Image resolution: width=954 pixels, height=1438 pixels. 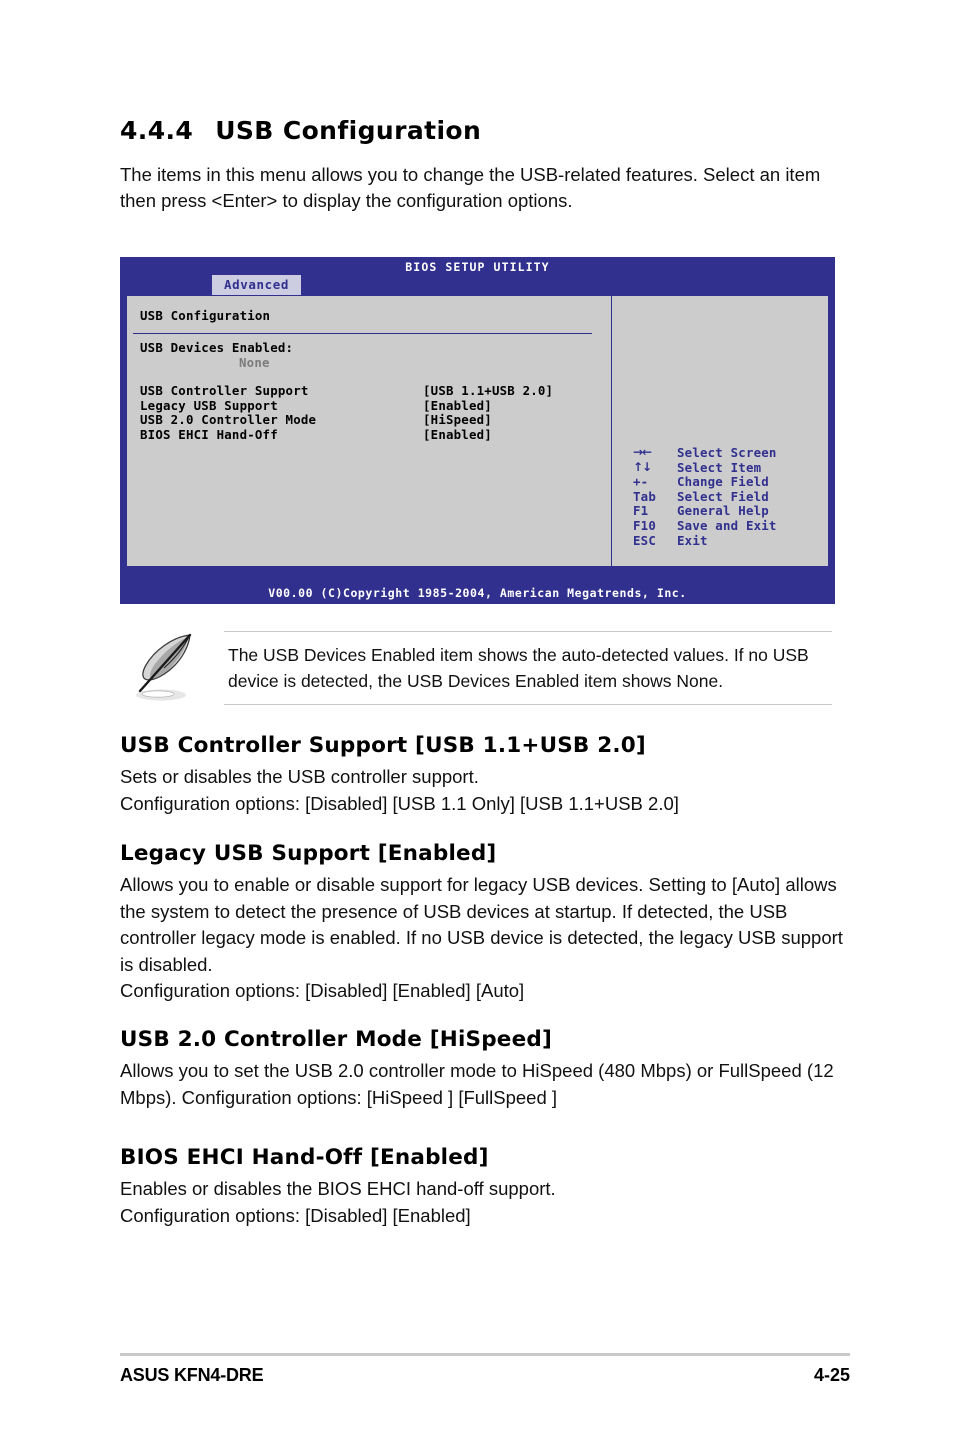 I want to click on nav-key-row: F10 Save and Exit, so click(x=705, y=525).